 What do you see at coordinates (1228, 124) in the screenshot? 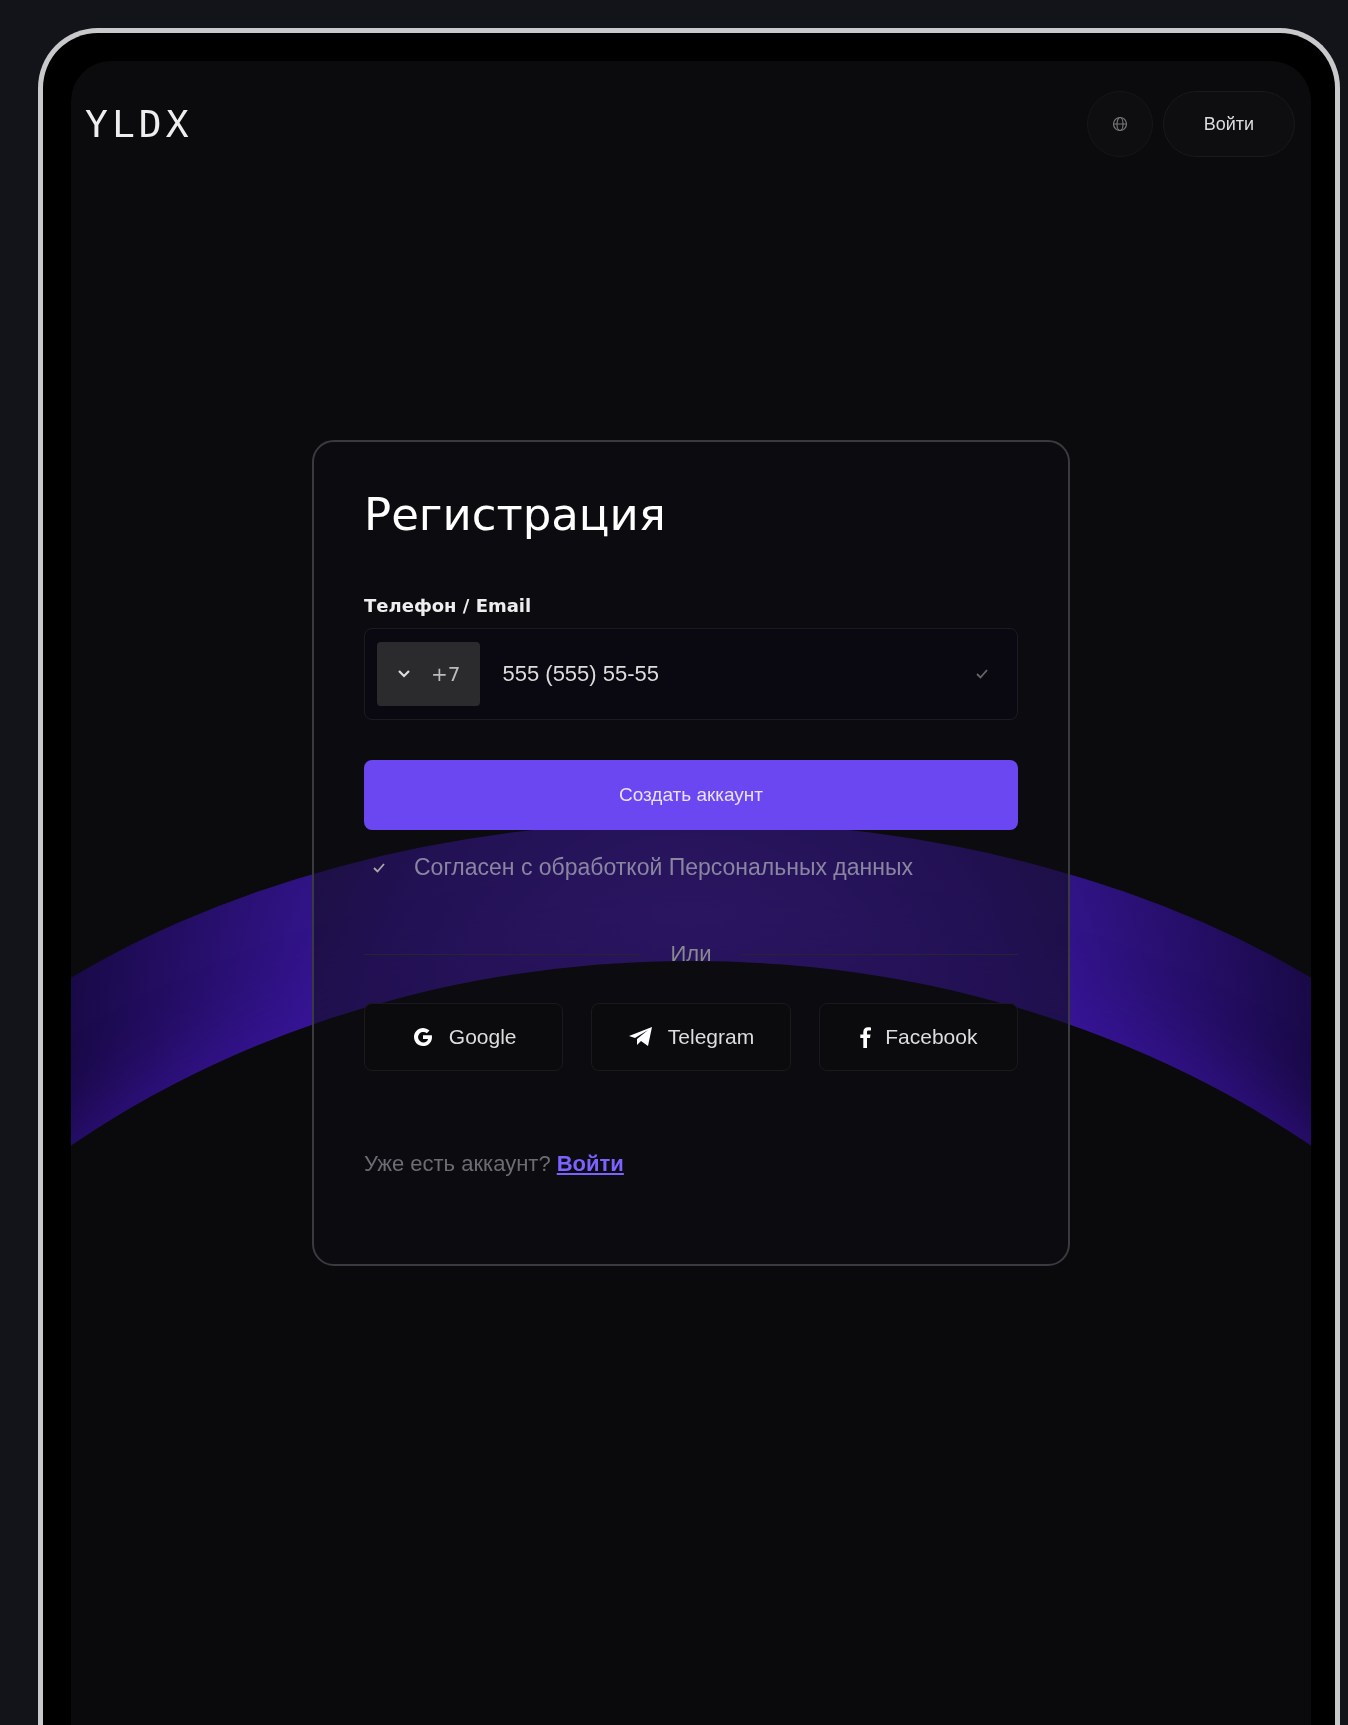
I see `login-button: Войти` at bounding box center [1228, 124].